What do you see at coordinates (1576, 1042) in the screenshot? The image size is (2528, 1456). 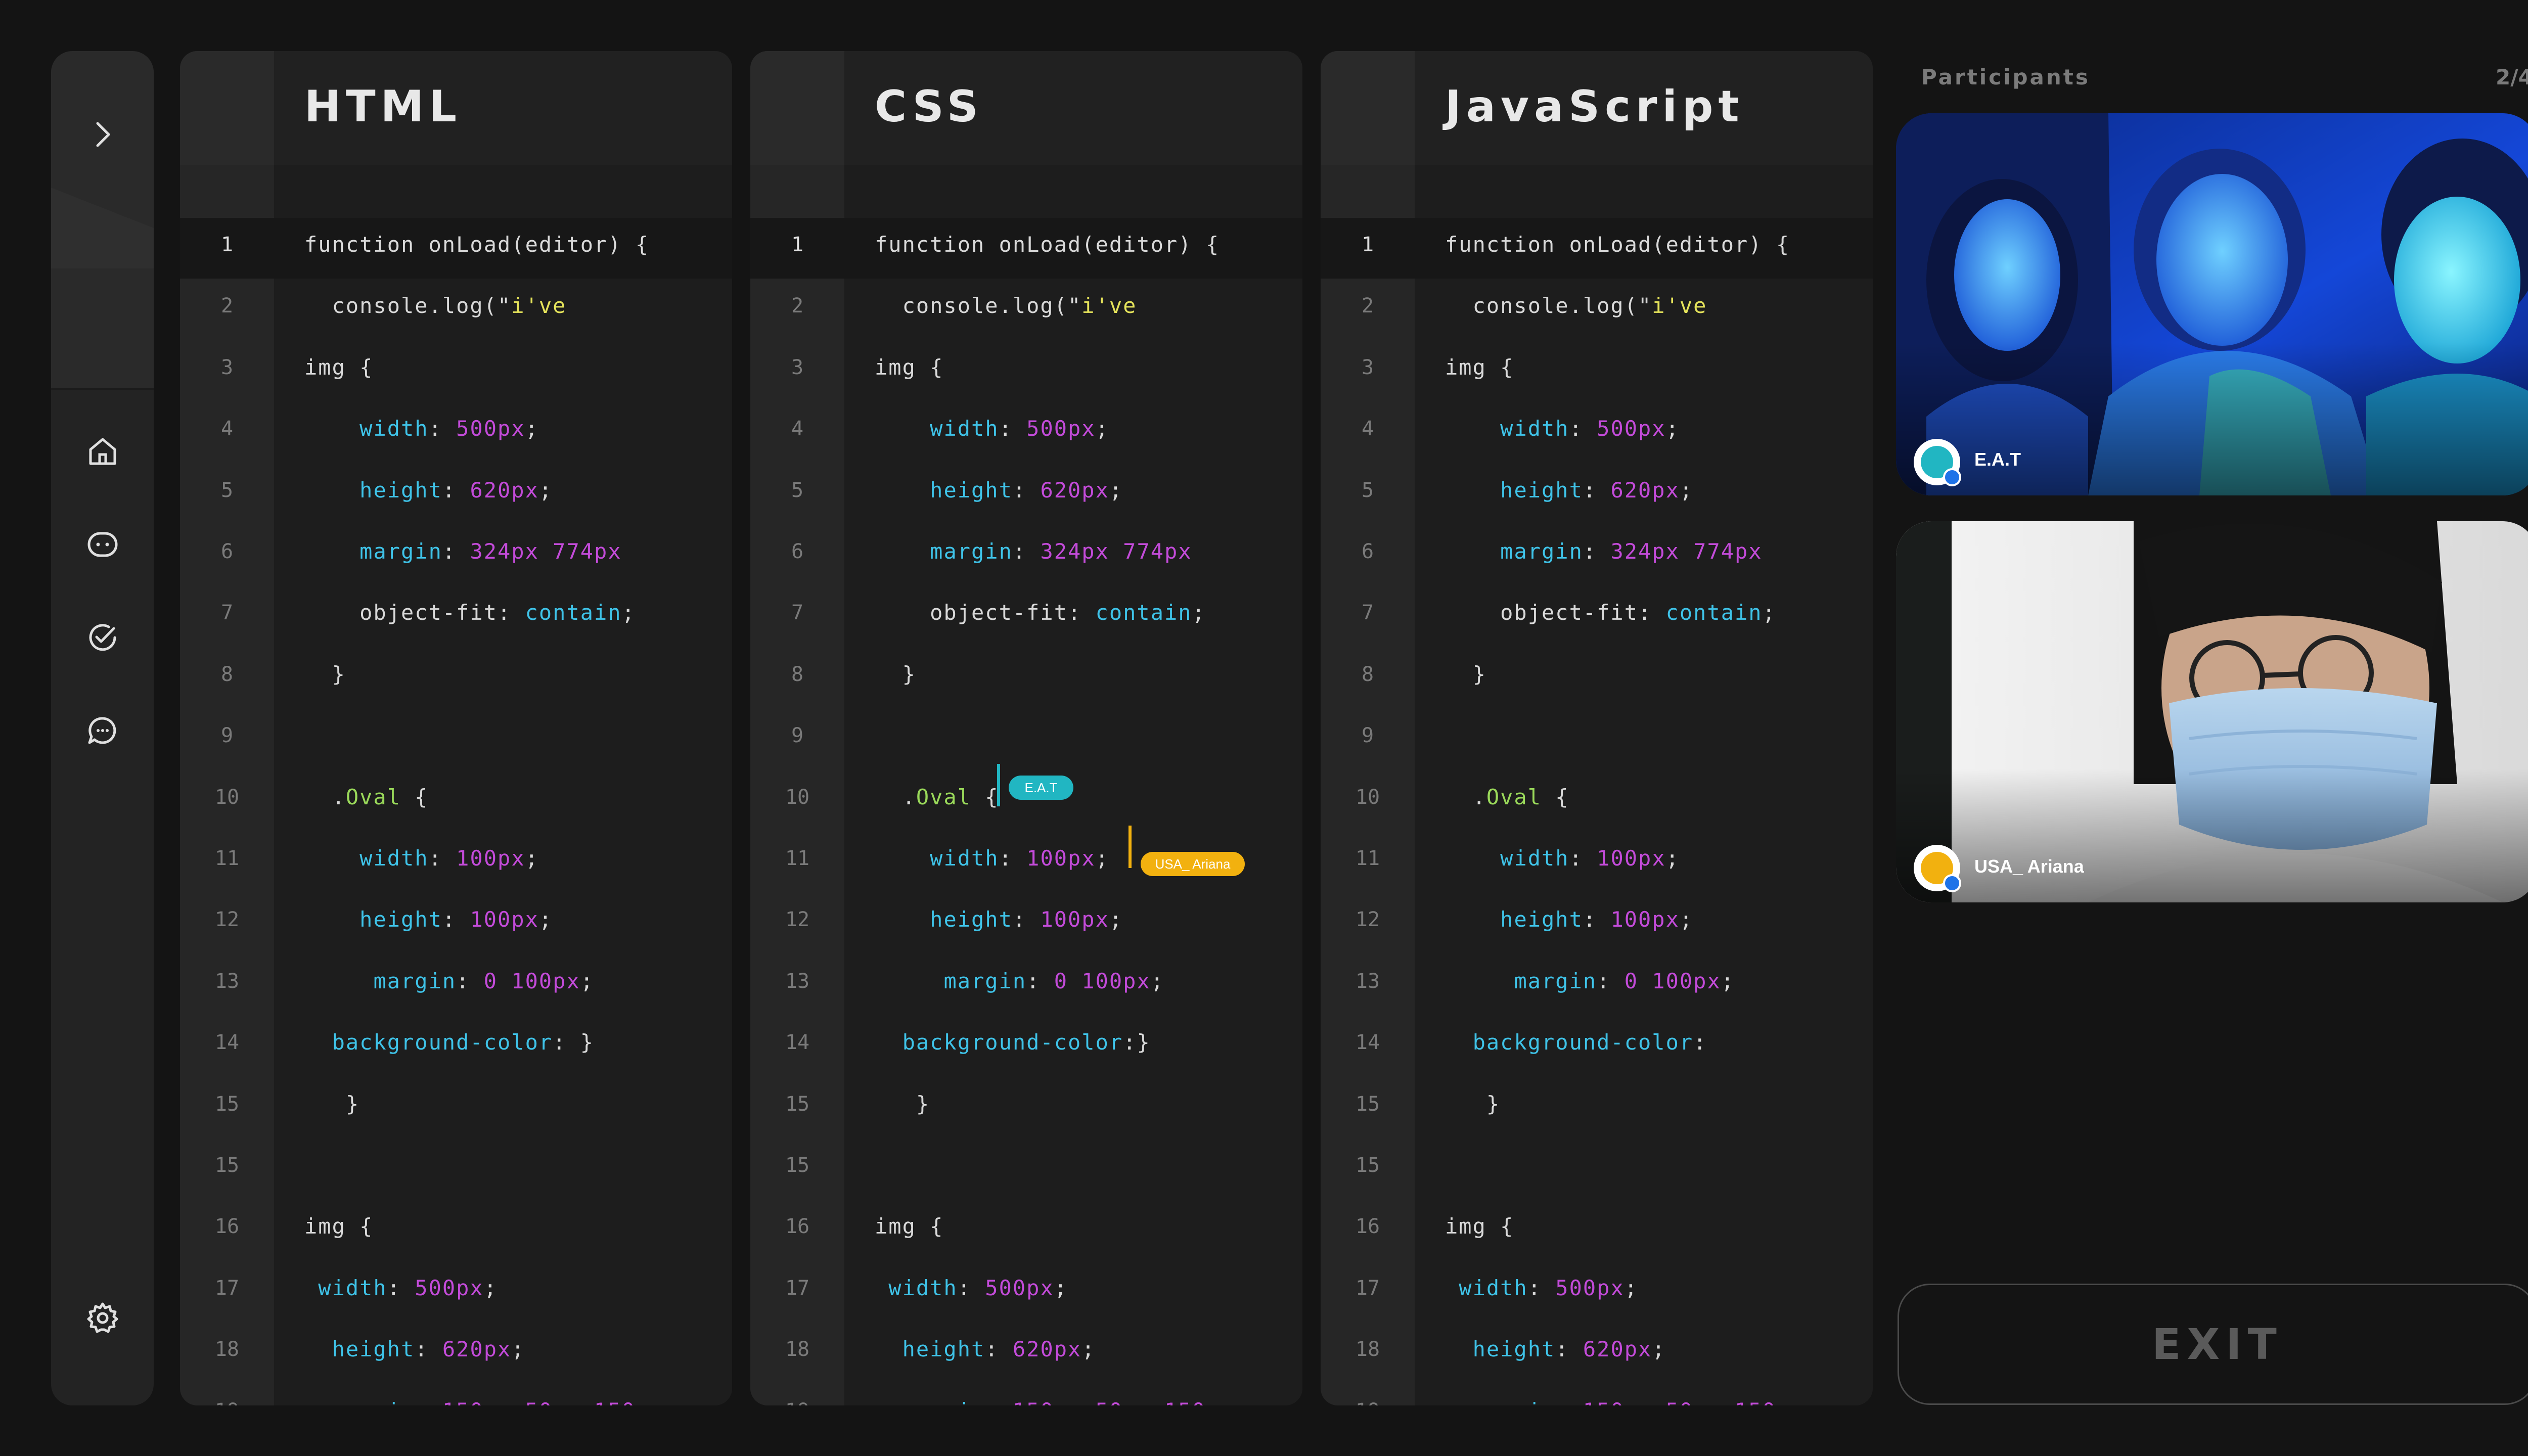 I see `code-text: background-color:` at bounding box center [1576, 1042].